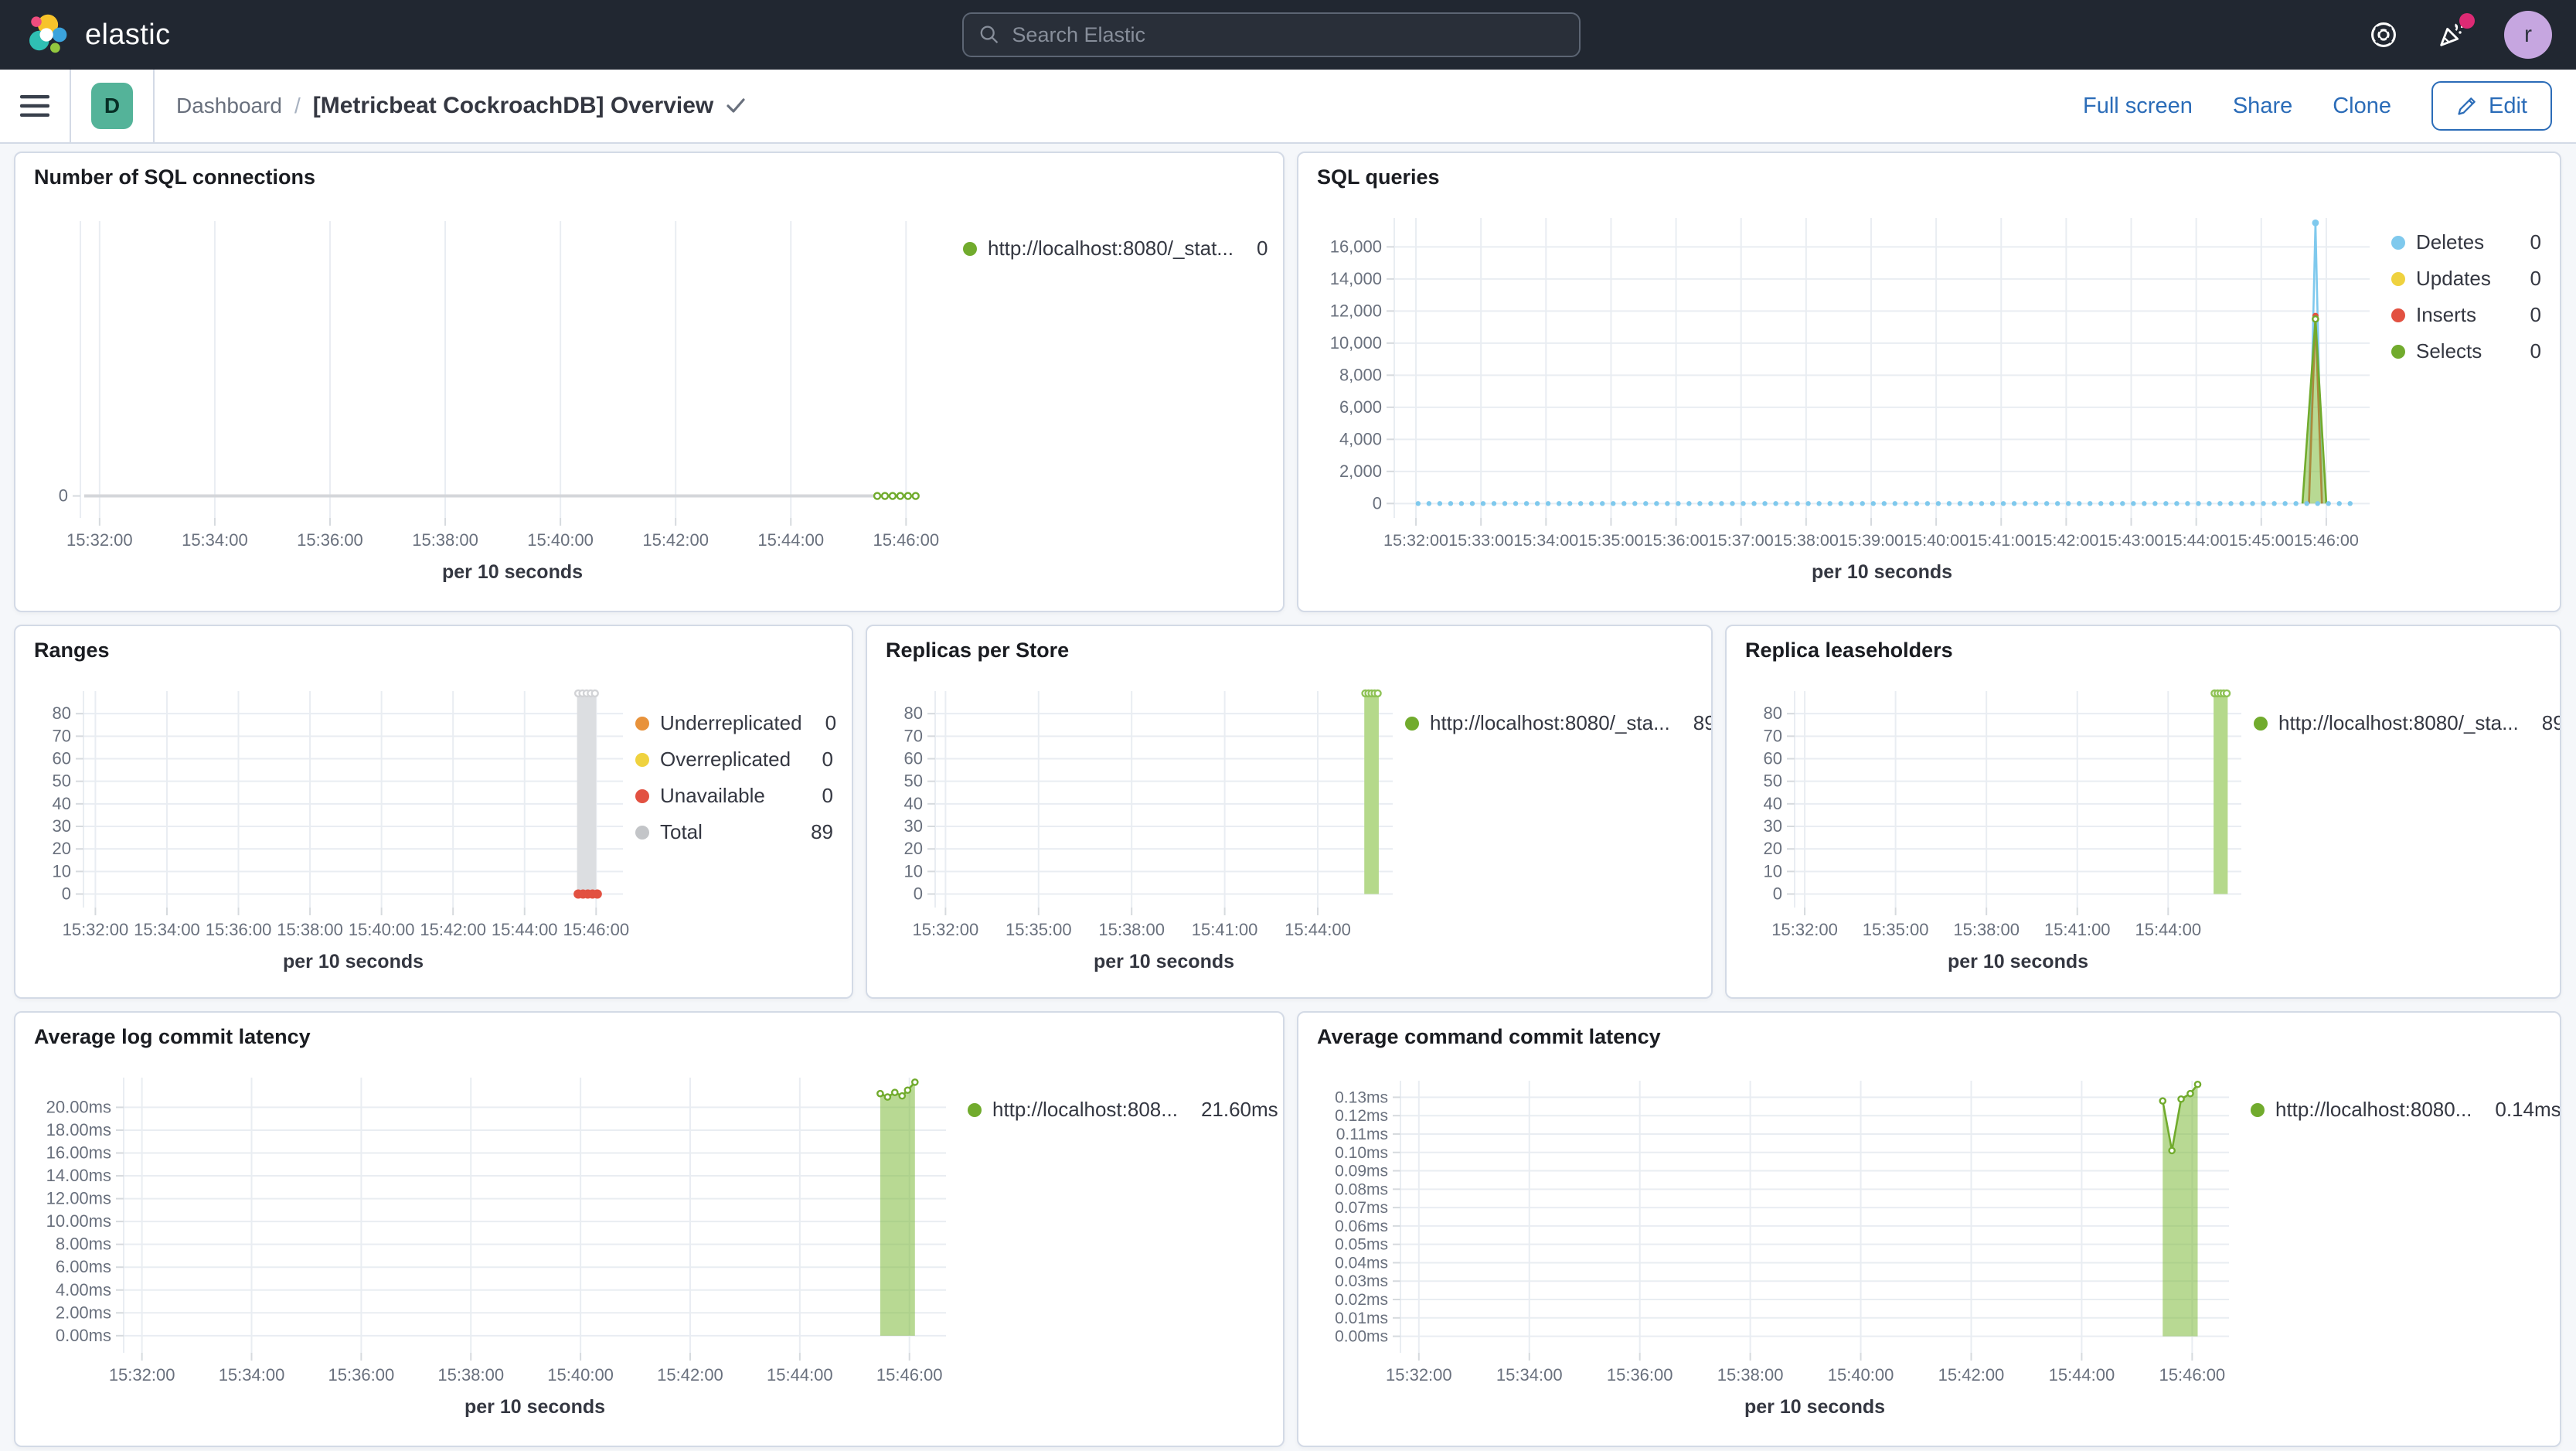 This screenshot has height=1451, width=2576. Describe the element at coordinates (72, 650) in the screenshot. I see `panel-title: Ranges` at that location.